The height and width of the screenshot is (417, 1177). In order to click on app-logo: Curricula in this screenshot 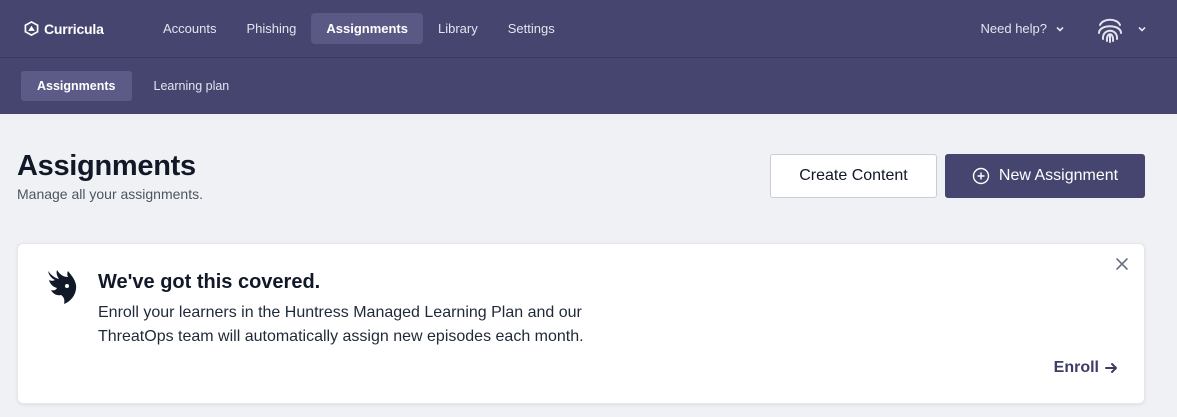, I will do `click(86, 29)`.